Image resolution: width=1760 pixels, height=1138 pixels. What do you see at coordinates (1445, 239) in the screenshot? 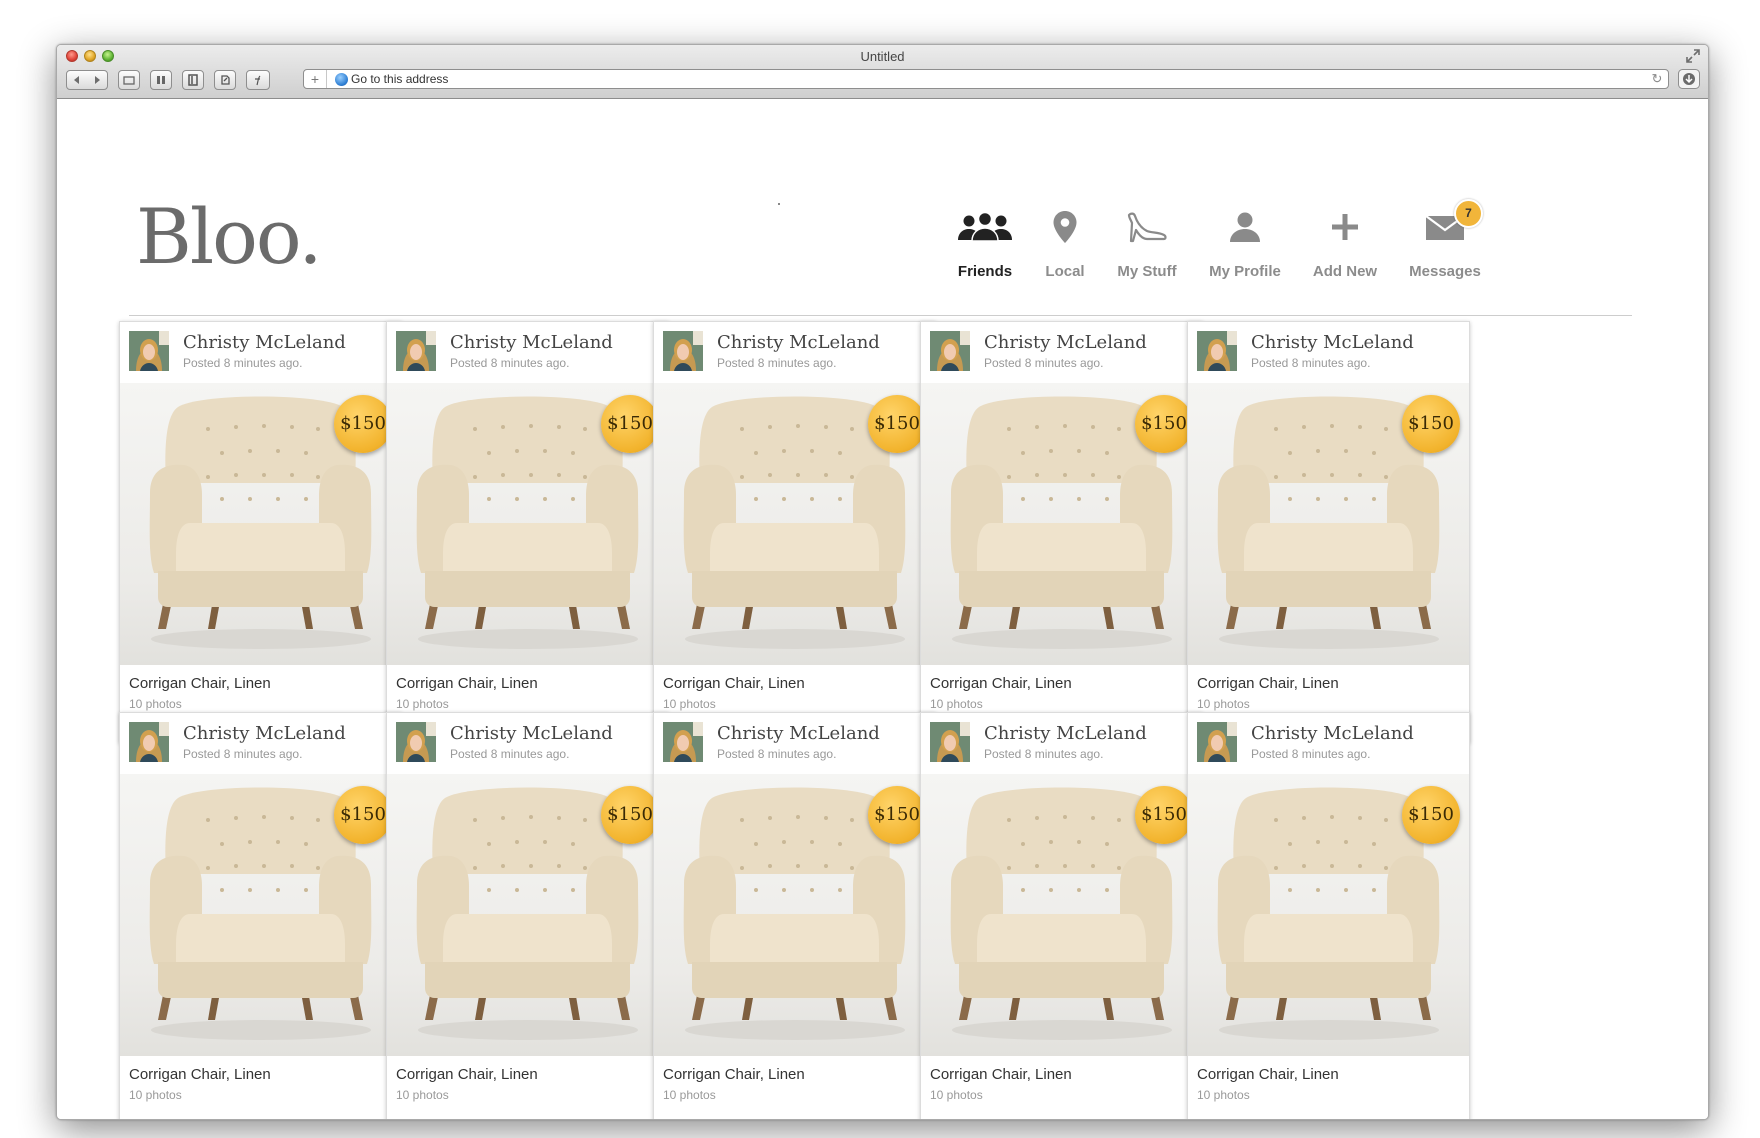
I see `nav-messages: 7 Messages` at bounding box center [1445, 239].